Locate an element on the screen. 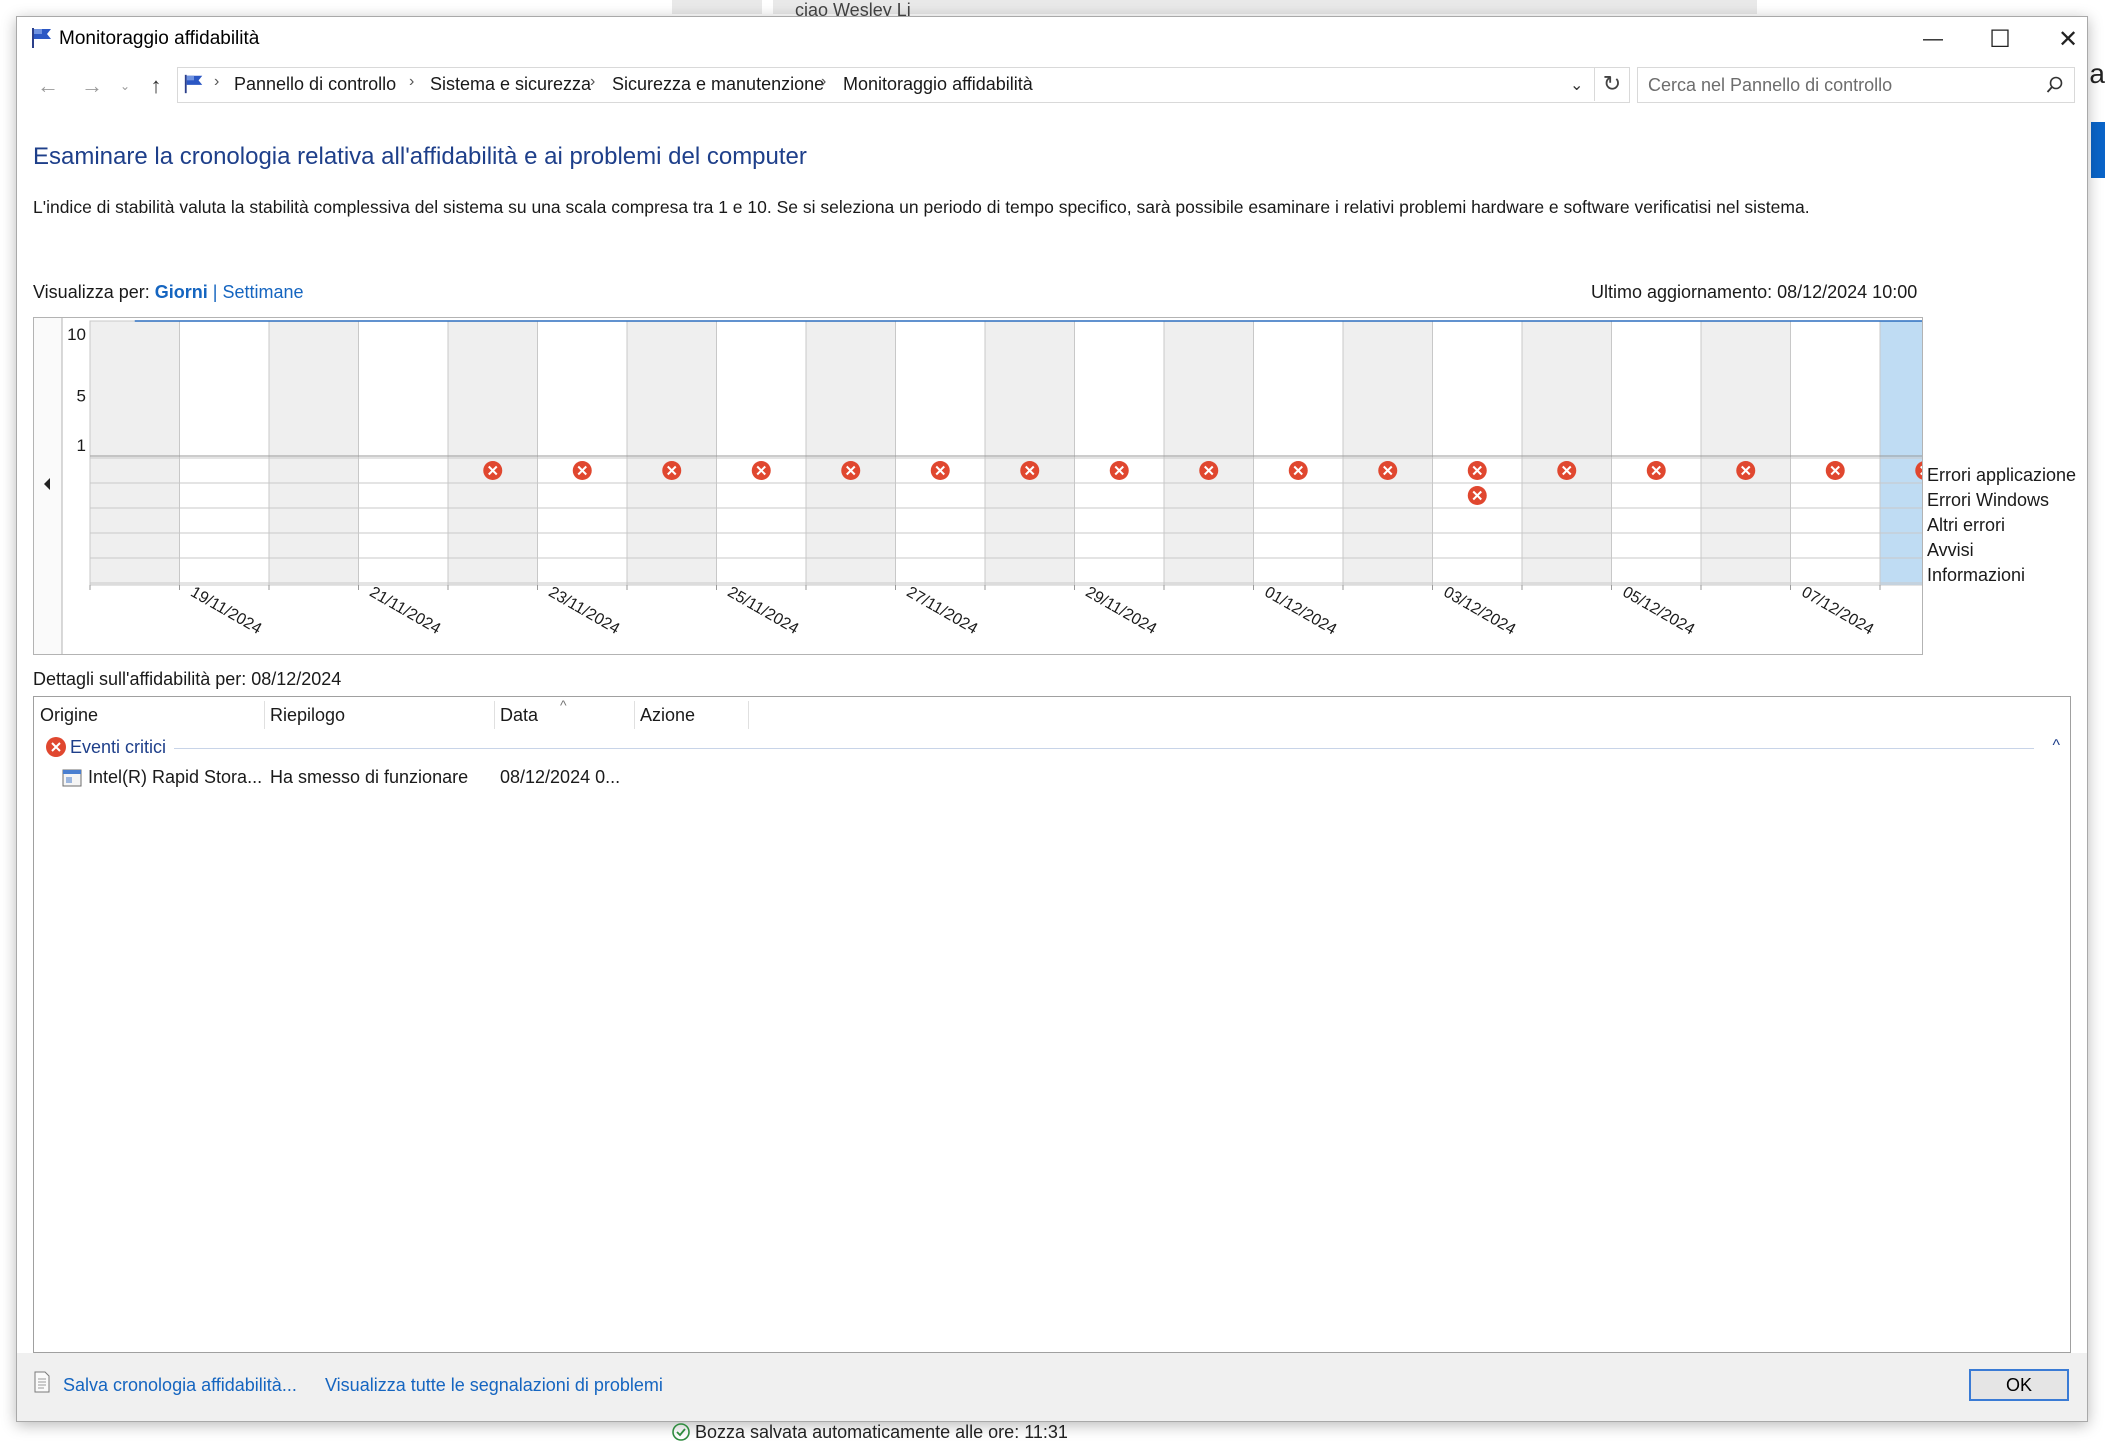 The height and width of the screenshot is (1452, 2105). forward-button: → is located at coordinates (92, 86).